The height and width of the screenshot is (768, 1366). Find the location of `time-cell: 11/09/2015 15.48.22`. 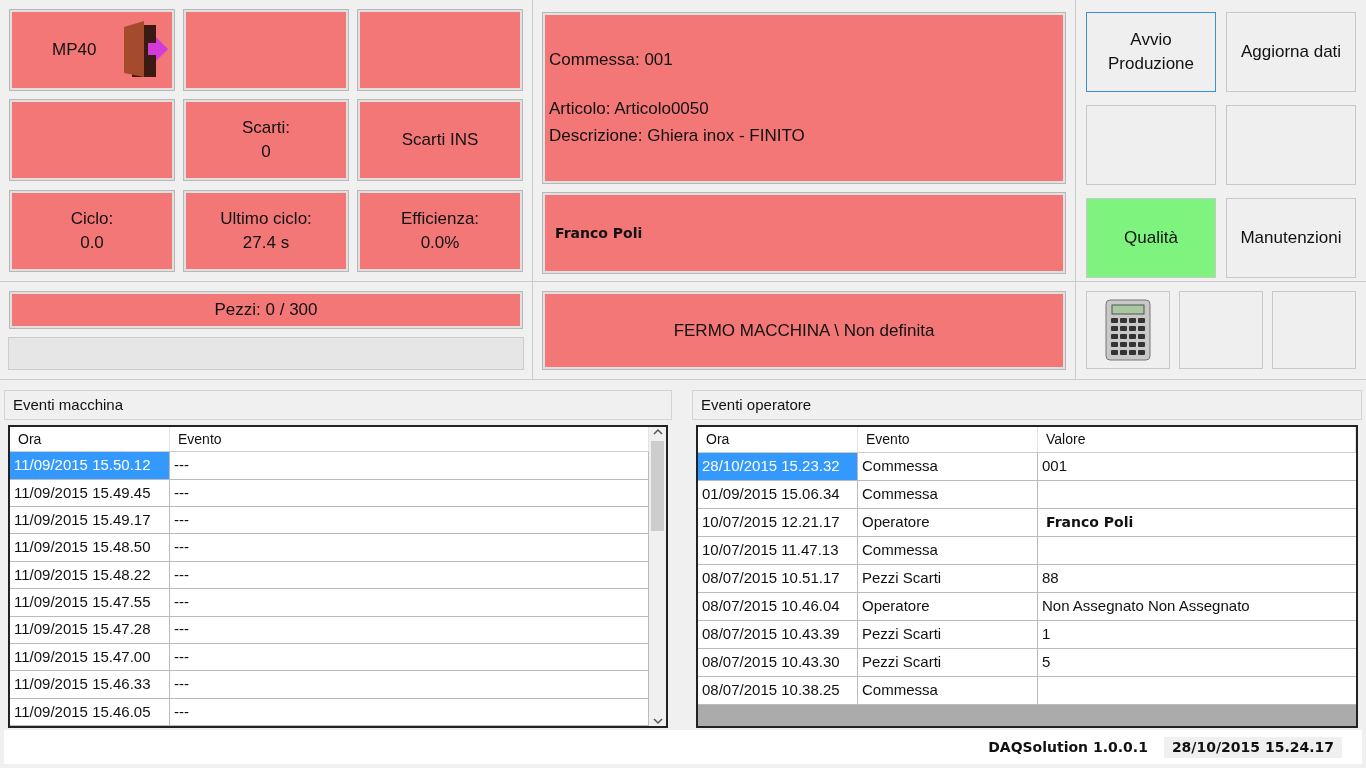

time-cell: 11/09/2015 15.48.22 is located at coordinates (90, 575).